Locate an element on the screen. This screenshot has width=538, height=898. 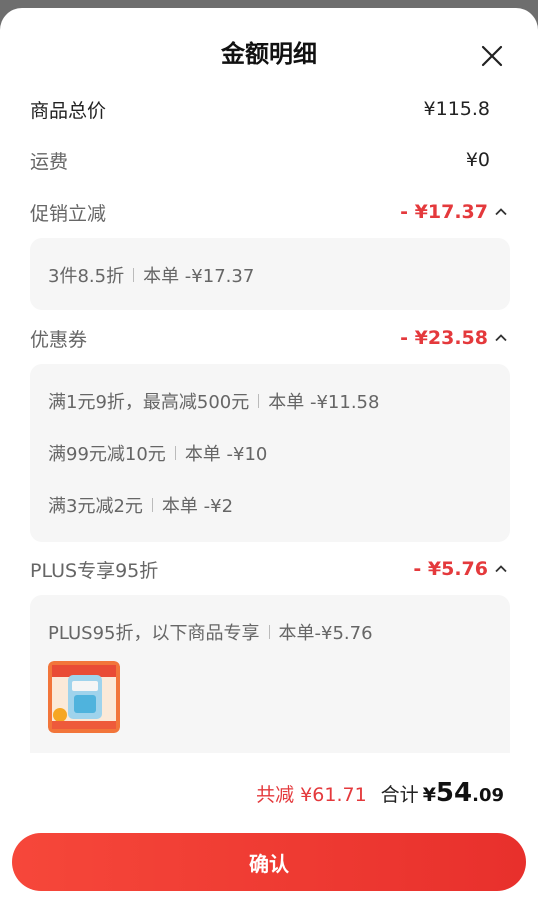
goods-total-label: 商品总价 is located at coordinates (68, 110).